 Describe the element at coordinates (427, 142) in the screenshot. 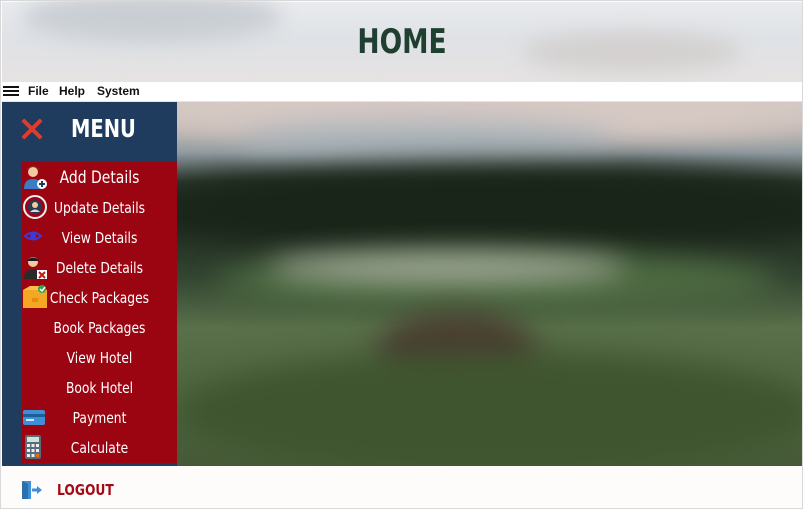

I see `mountain-blur` at that location.